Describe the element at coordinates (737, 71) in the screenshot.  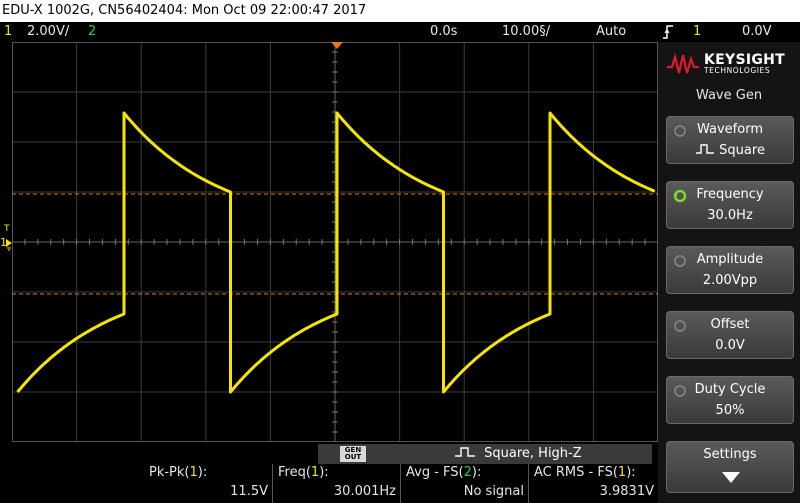
I see `brand-sub: TECHNOLOGIES` at that location.